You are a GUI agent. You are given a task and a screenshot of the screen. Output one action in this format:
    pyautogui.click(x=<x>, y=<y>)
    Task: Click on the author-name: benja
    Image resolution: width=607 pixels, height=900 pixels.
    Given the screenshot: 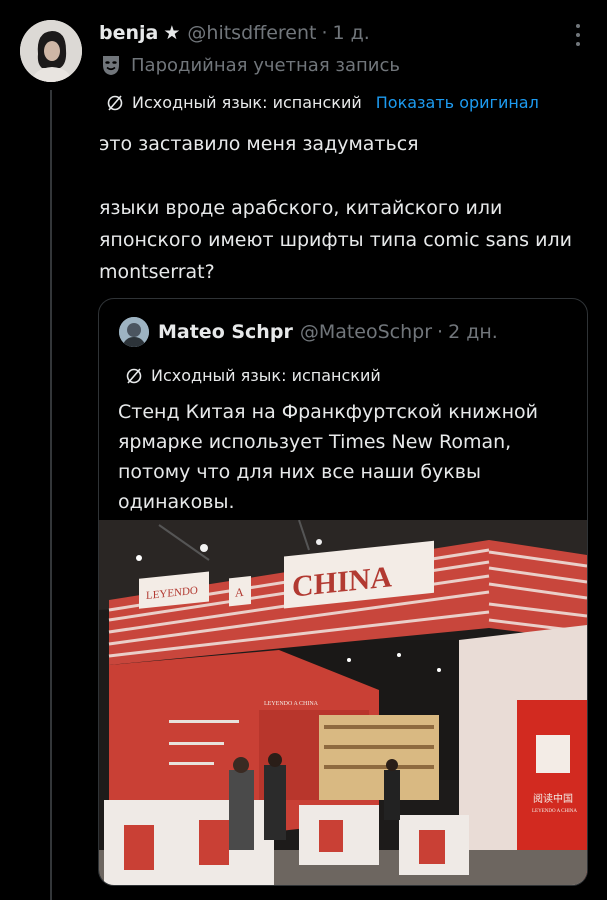 What is the action you would take?
    pyautogui.click(x=128, y=33)
    